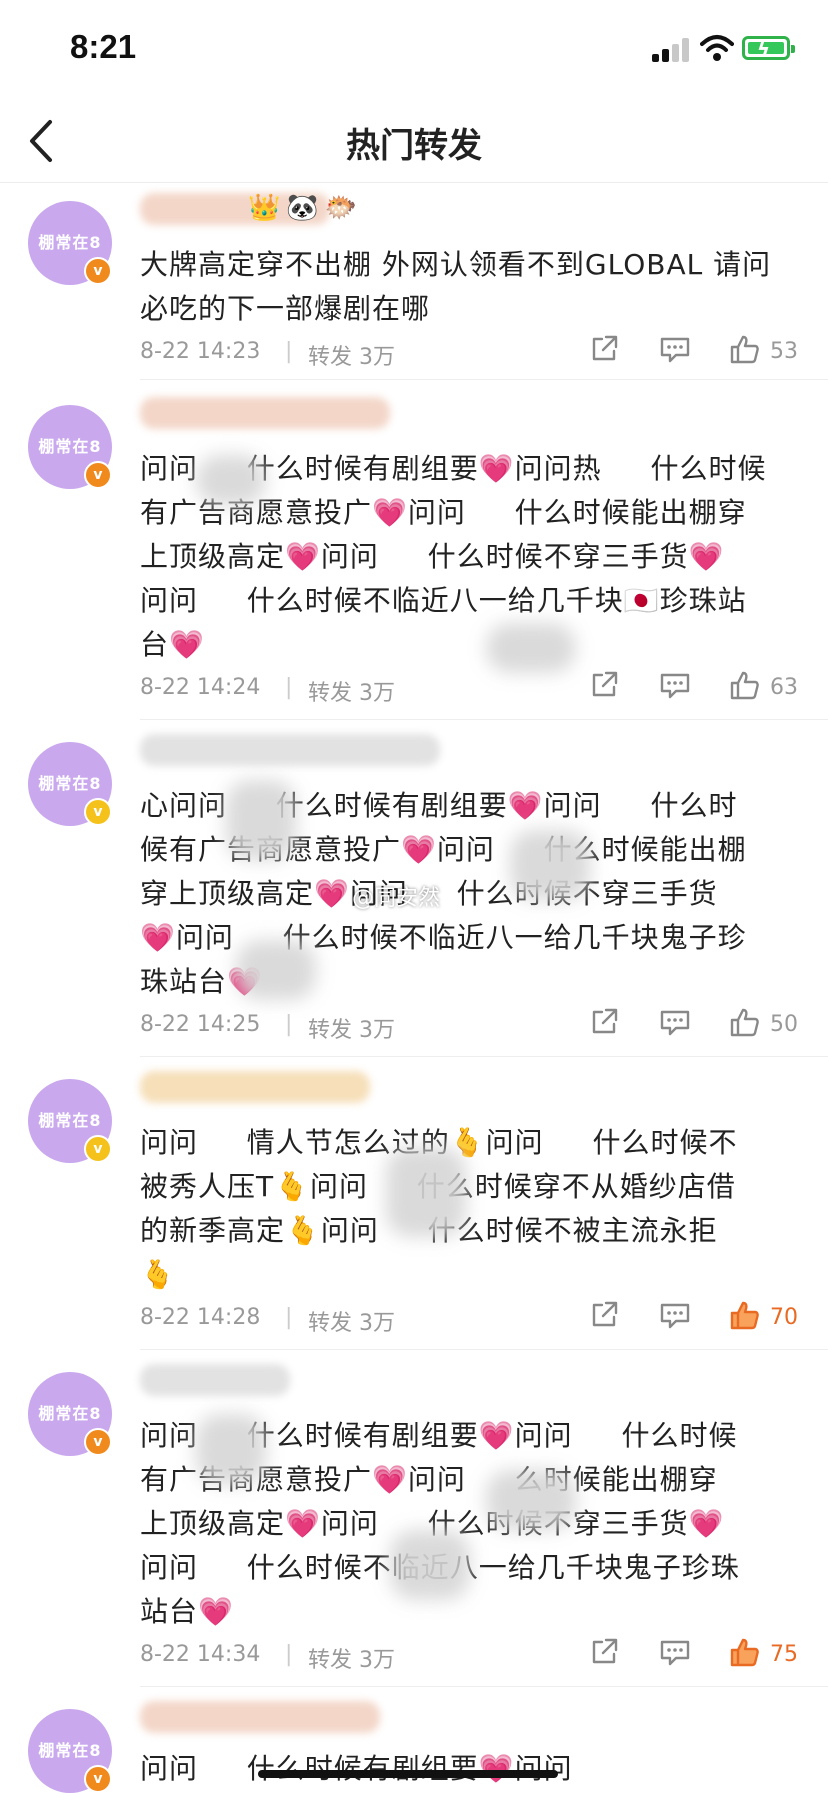 This screenshot has width=828, height=1793. Describe the element at coordinates (470, 351) in the screenshot. I see `meta-row: 8-22 14:23 | 转发 3万 53` at that location.